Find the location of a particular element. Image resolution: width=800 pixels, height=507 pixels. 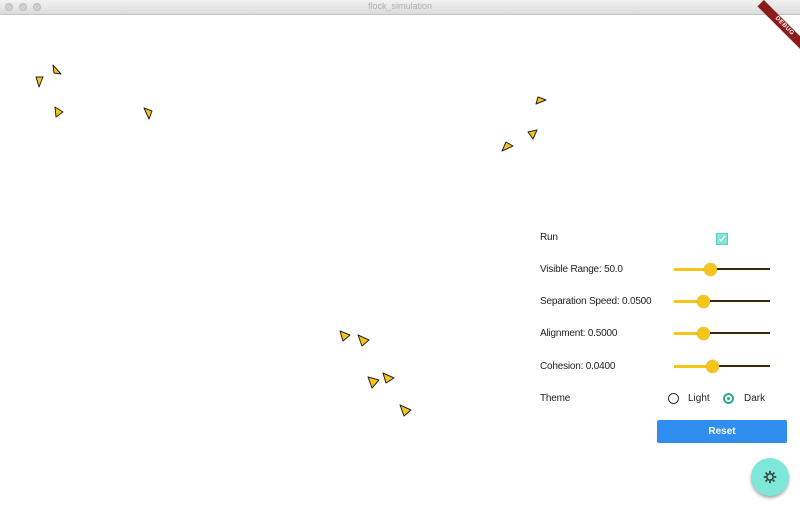

run-label: Run is located at coordinates (549, 237).